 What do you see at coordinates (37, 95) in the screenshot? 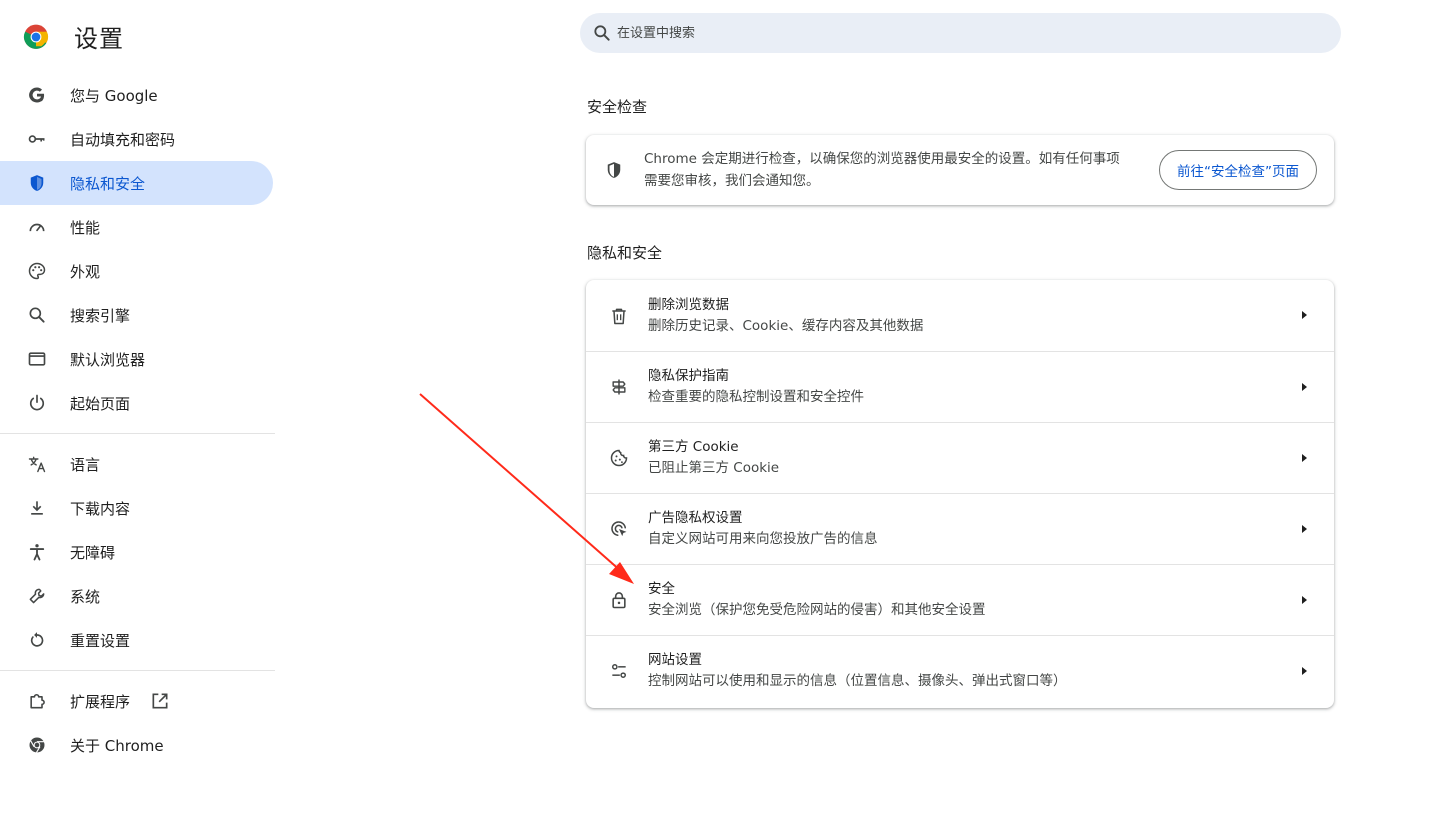
I see `google-g-icon` at bounding box center [37, 95].